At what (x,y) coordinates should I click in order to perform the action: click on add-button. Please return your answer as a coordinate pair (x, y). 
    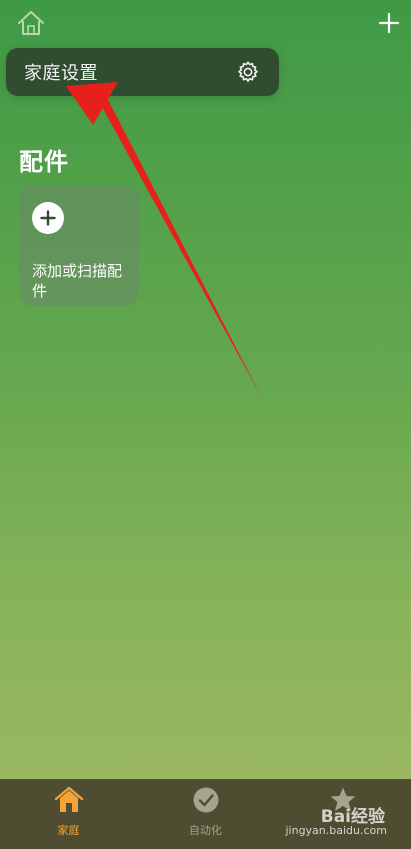
    Looking at the image, I should click on (389, 23).